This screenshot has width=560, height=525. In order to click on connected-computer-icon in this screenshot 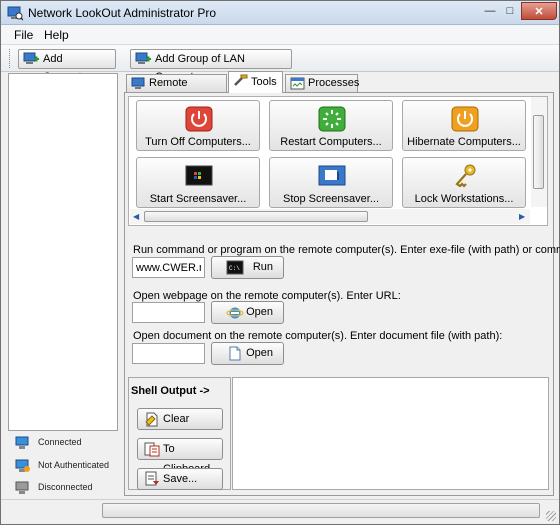, I will do `click(22, 442)`.